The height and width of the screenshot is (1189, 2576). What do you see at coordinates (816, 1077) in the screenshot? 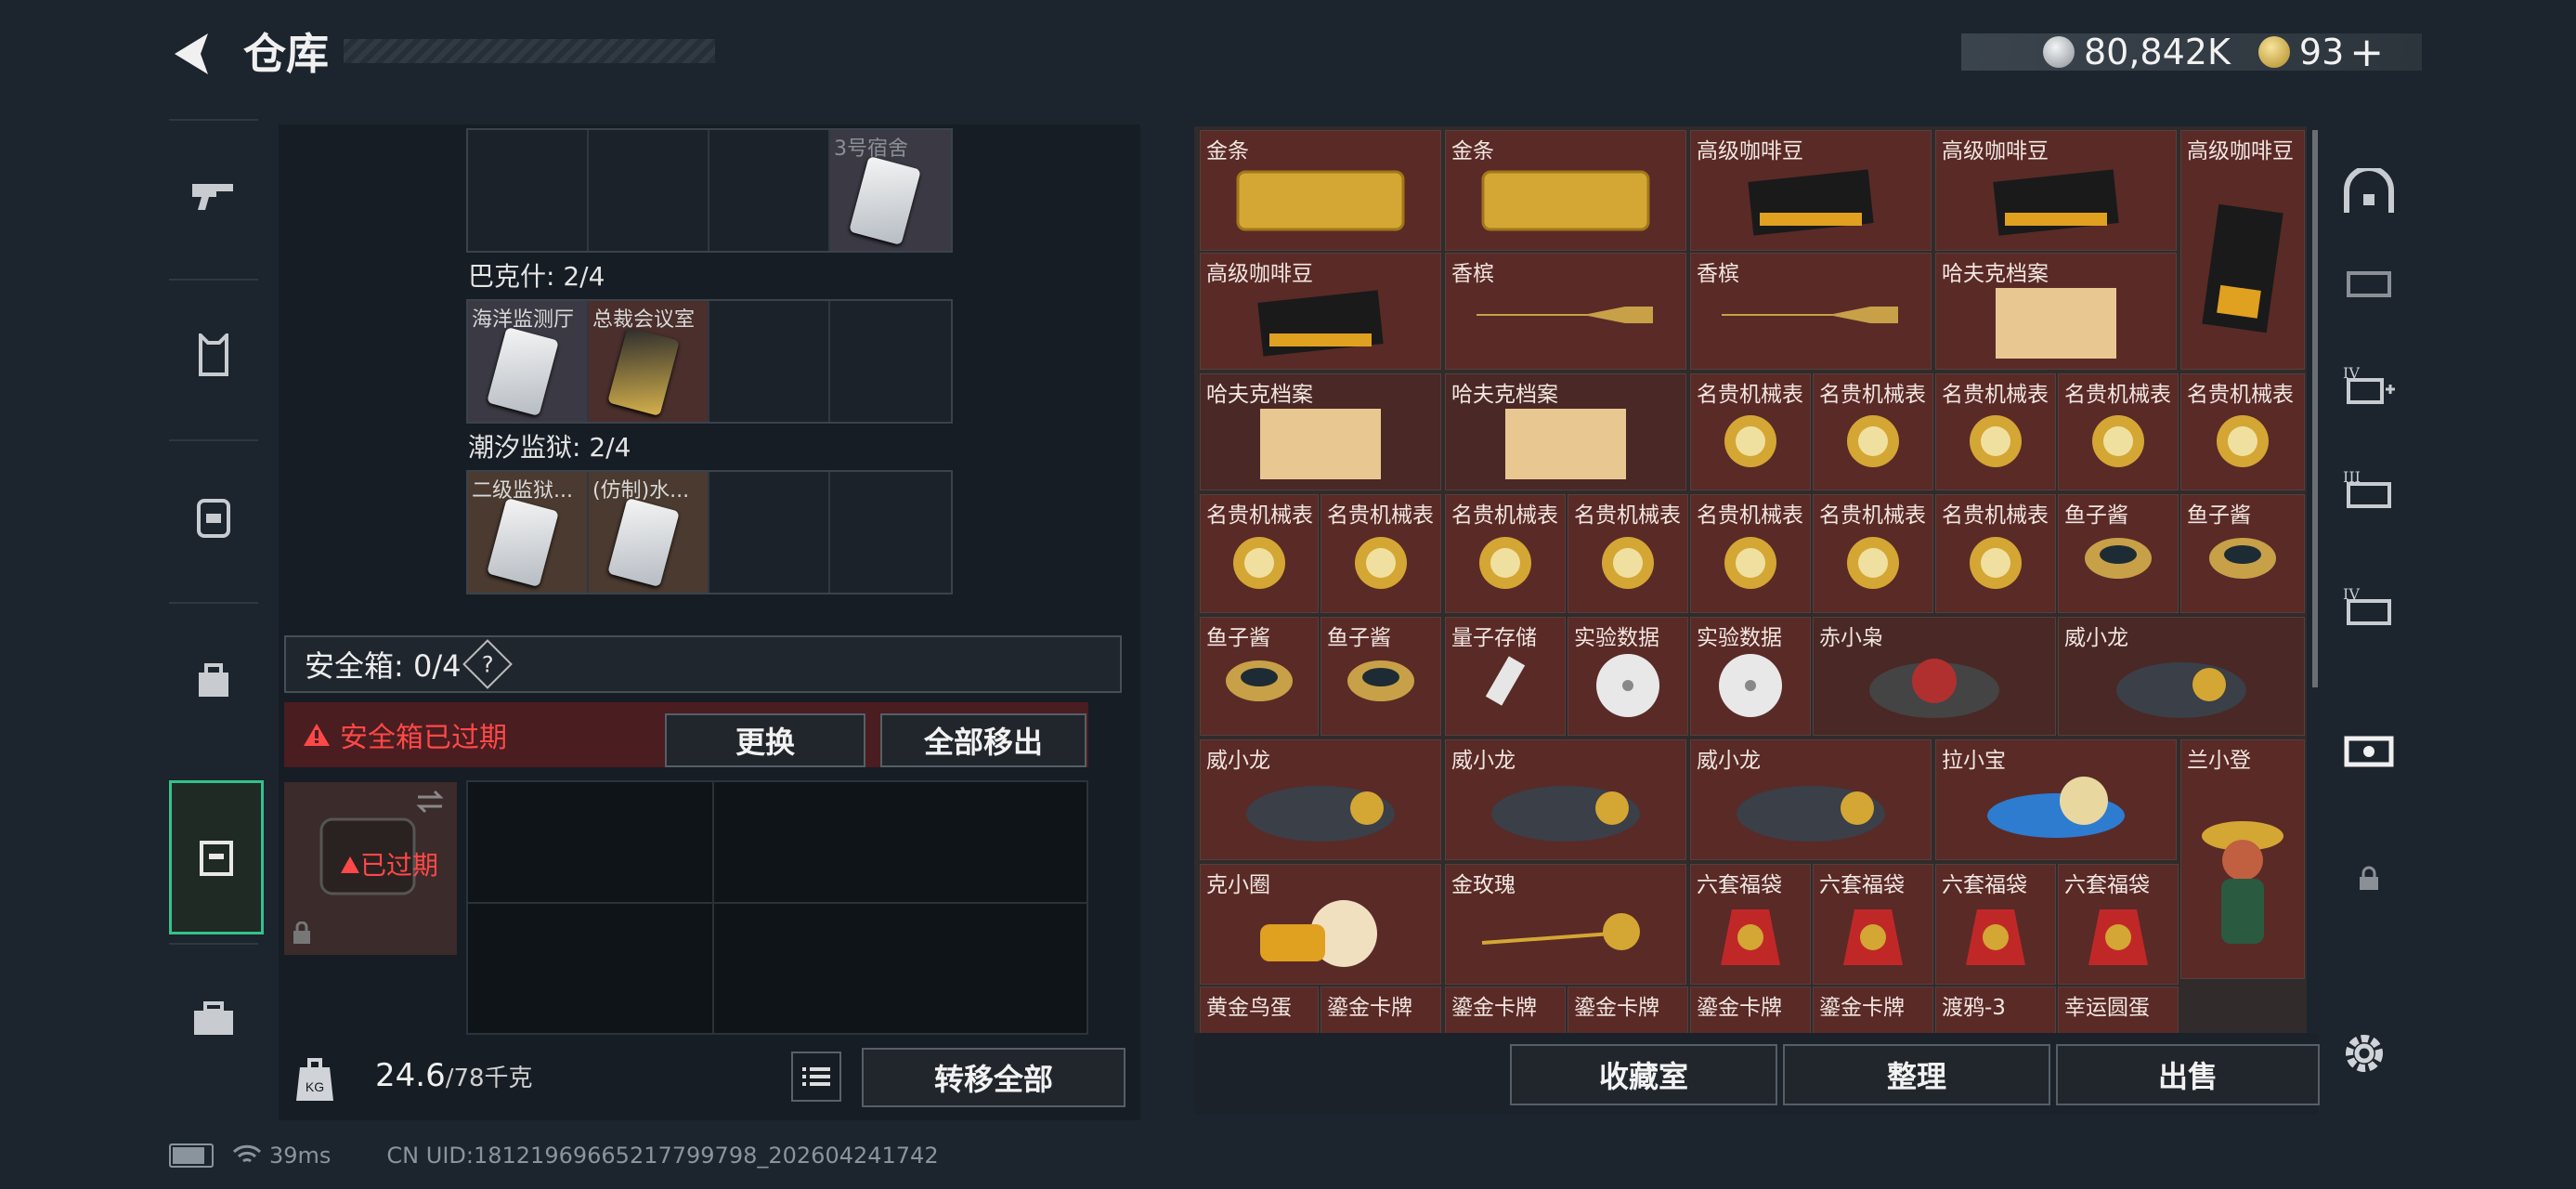
I see `list-view-button` at bounding box center [816, 1077].